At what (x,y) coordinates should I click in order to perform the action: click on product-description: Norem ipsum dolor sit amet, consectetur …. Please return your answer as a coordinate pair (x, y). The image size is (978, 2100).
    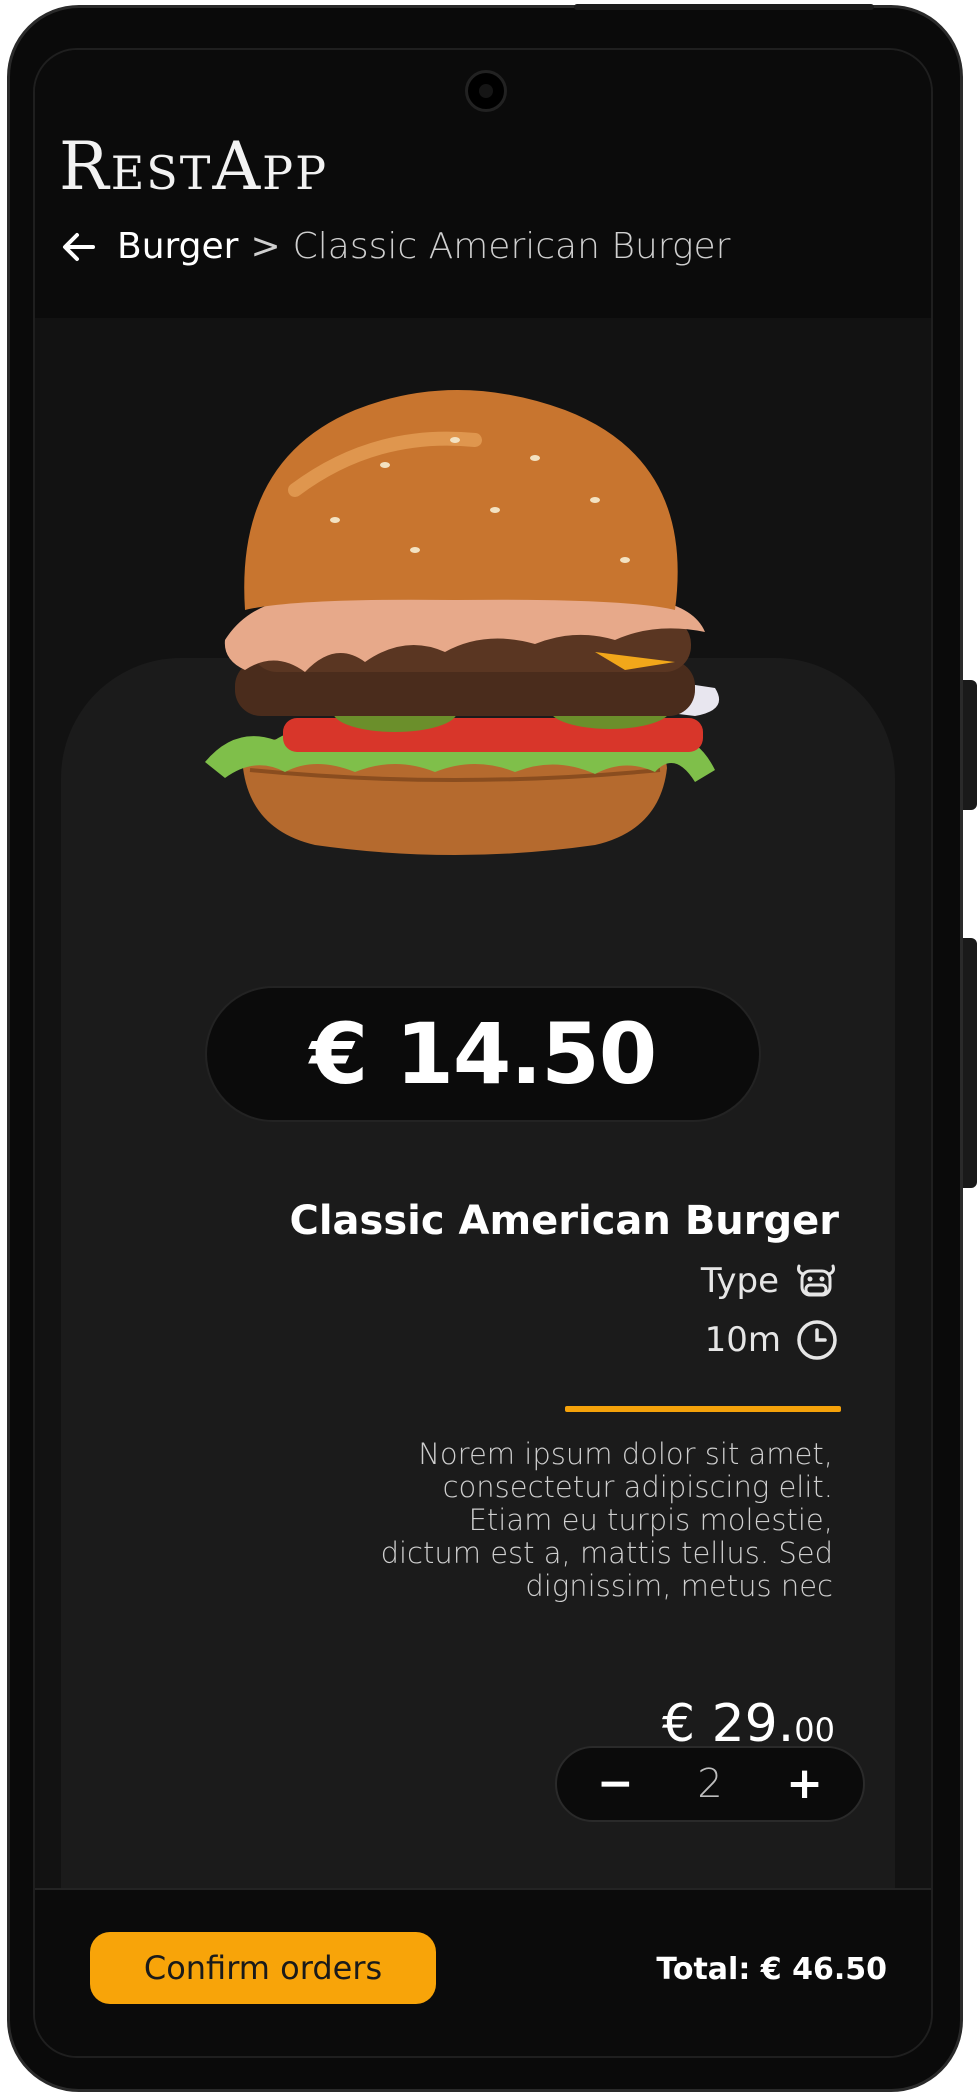
    Looking at the image, I should click on (606, 1520).